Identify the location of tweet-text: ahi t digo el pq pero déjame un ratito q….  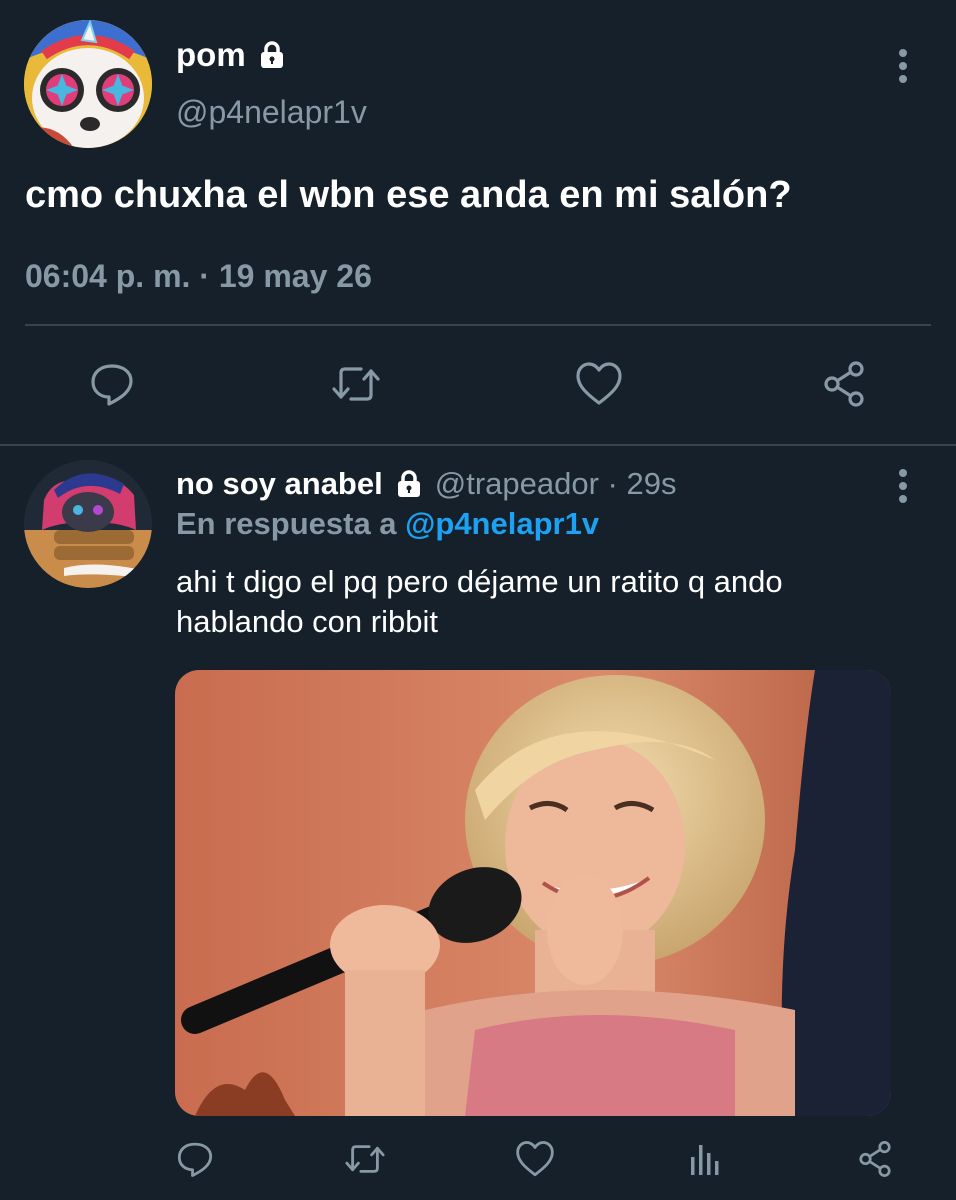
(479, 601).